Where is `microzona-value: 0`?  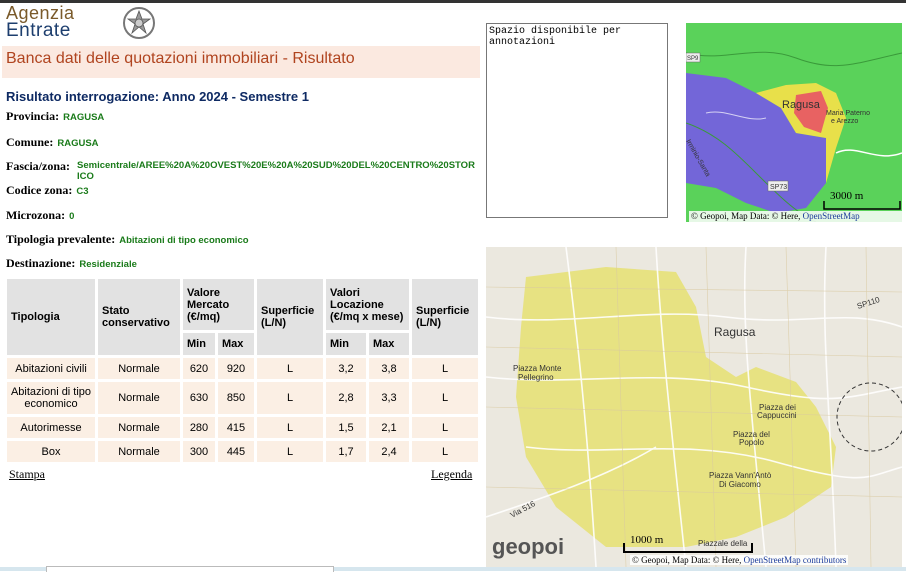
microzona-value: 0 is located at coordinates (72, 216).